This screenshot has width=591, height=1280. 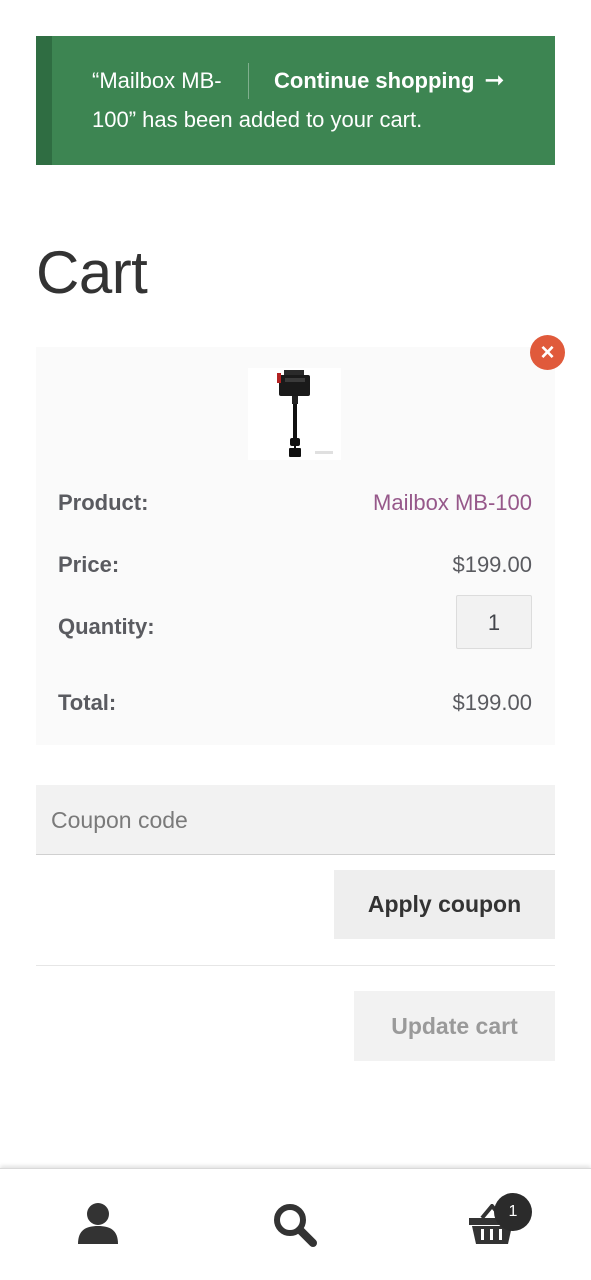 I want to click on continue-shopping-label: Continue shopping, so click(x=374, y=80).